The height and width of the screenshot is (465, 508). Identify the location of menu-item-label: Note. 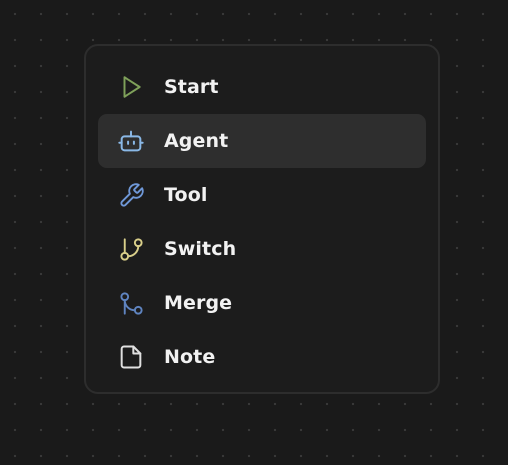
(190, 357).